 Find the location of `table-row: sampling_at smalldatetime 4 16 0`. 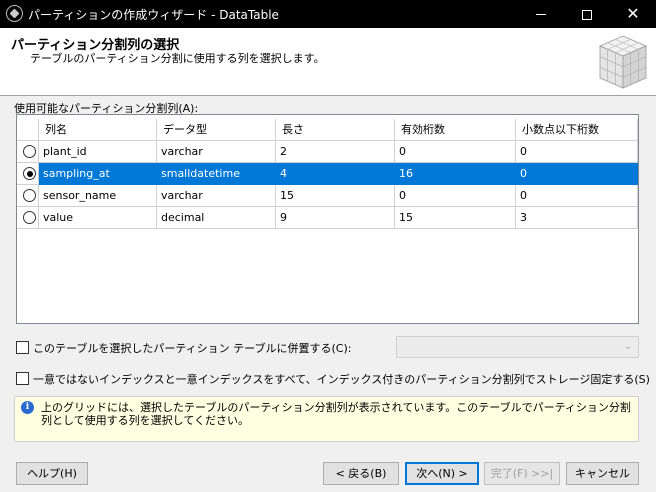

table-row: sampling_at smalldatetime 4 16 0 is located at coordinates (327, 174).